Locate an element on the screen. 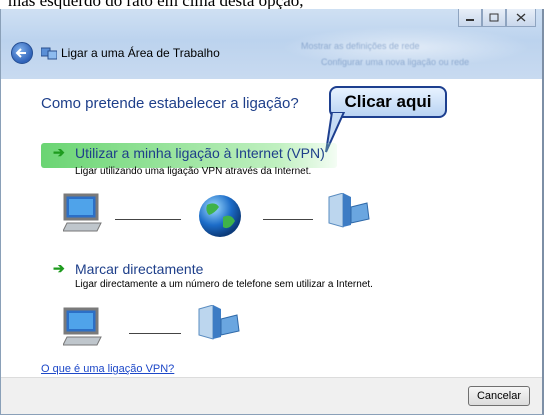 This screenshot has height=415, width=549. minimize-icon is located at coordinates (470, 19).